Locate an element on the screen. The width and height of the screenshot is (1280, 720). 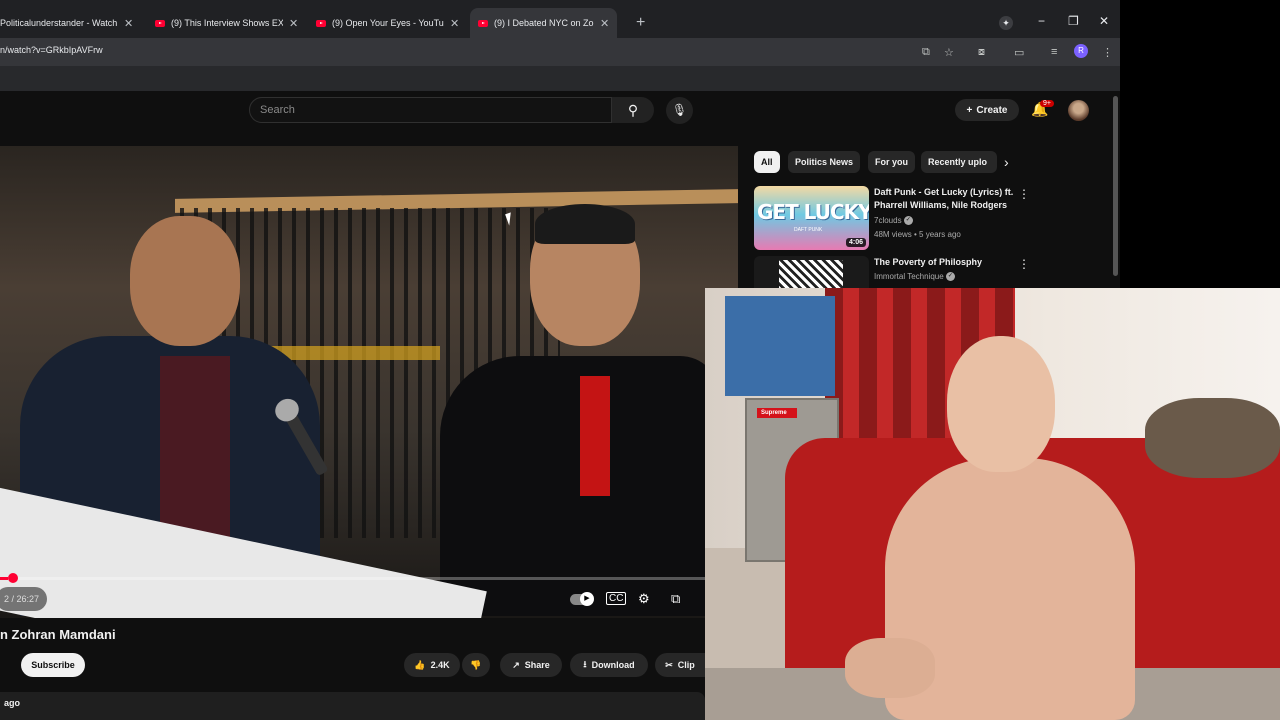
download-button: ⭳ Download is located at coordinates (609, 665).